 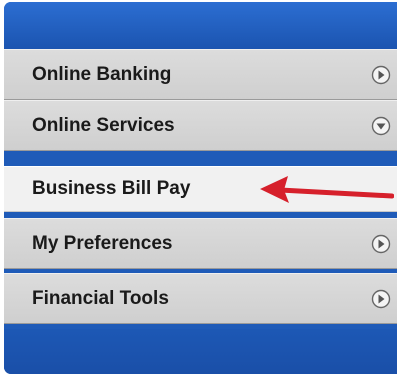 What do you see at coordinates (200, 351) in the screenshot?
I see `panel-footer-bar` at bounding box center [200, 351].